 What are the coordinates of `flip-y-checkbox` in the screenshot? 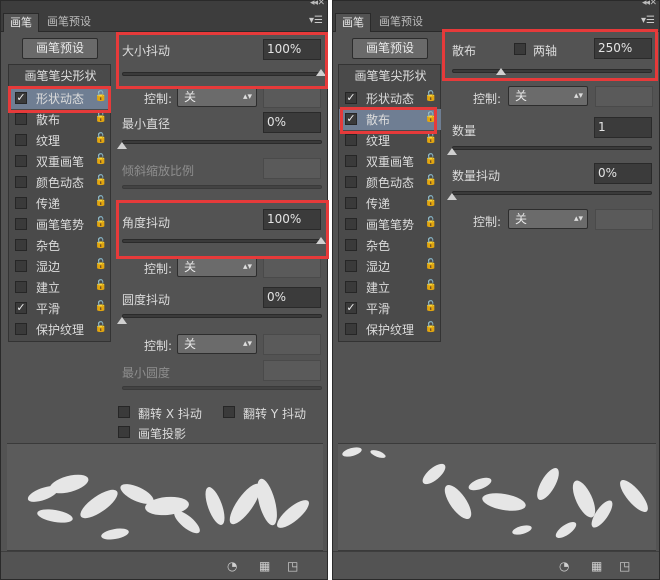 It's located at (229, 412).